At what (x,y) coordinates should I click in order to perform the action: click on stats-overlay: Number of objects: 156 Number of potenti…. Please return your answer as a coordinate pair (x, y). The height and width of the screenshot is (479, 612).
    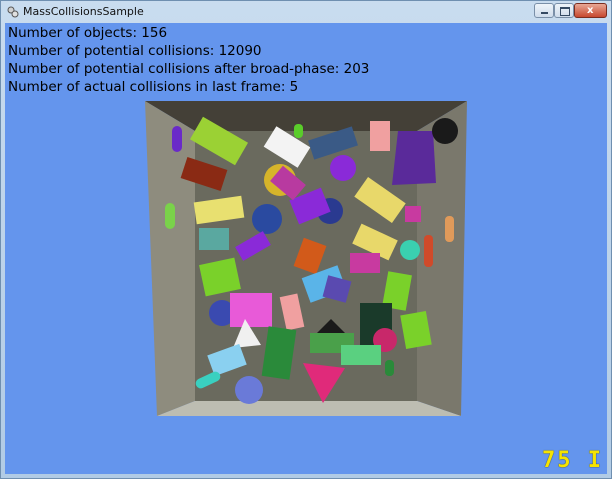
    Looking at the image, I should click on (188, 60).